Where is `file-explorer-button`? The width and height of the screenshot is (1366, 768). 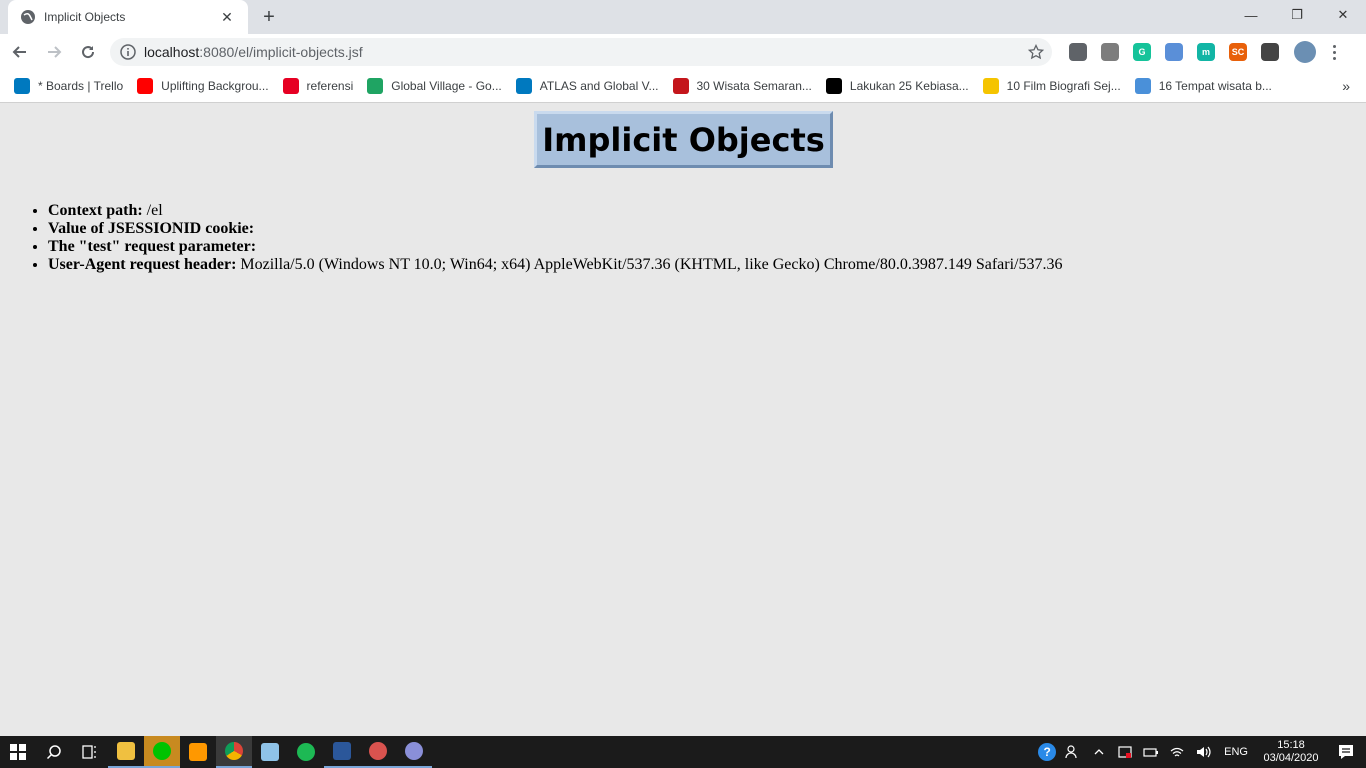 file-explorer-button is located at coordinates (126, 752).